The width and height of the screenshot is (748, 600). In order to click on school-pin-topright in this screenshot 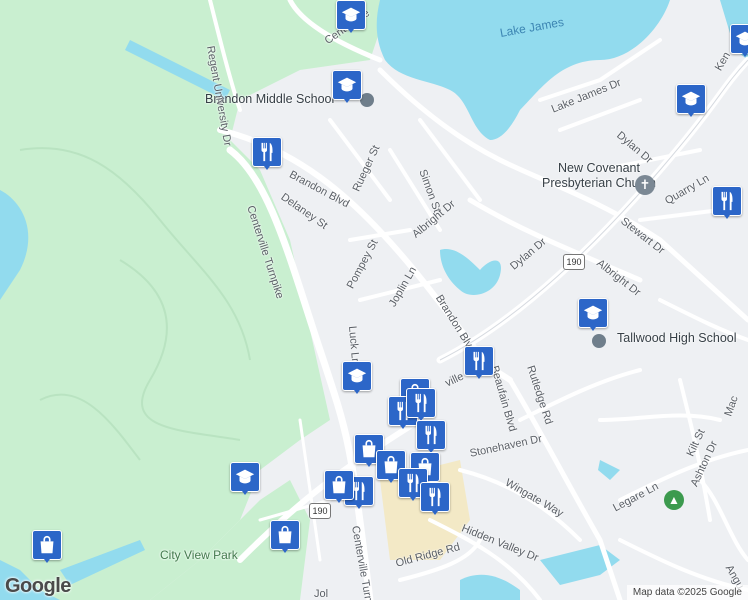, I will do `click(739, 42)`.